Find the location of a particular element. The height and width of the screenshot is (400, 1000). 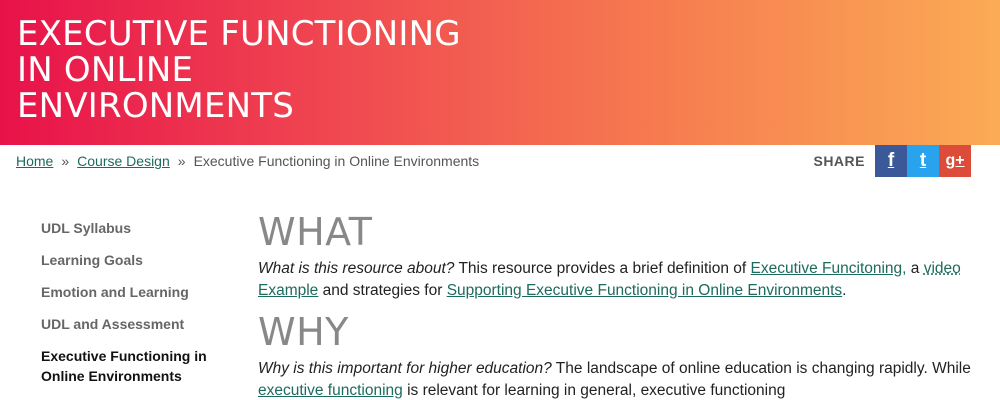

facebook-glyph: f is located at coordinates (891, 160).